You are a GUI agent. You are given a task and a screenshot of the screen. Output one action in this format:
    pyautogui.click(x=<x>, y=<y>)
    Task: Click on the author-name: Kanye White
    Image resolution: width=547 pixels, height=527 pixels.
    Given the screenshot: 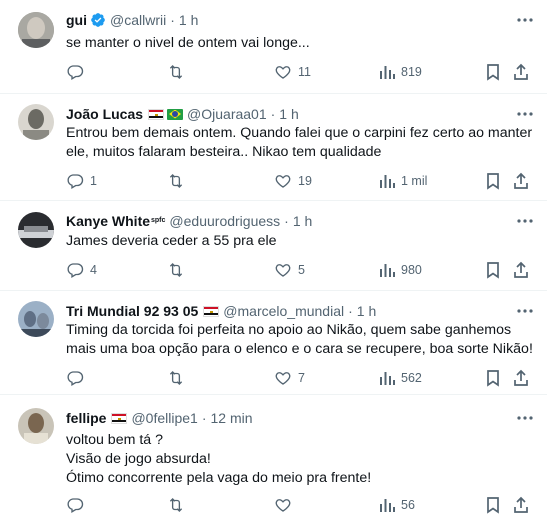 What is the action you would take?
    pyautogui.click(x=108, y=221)
    